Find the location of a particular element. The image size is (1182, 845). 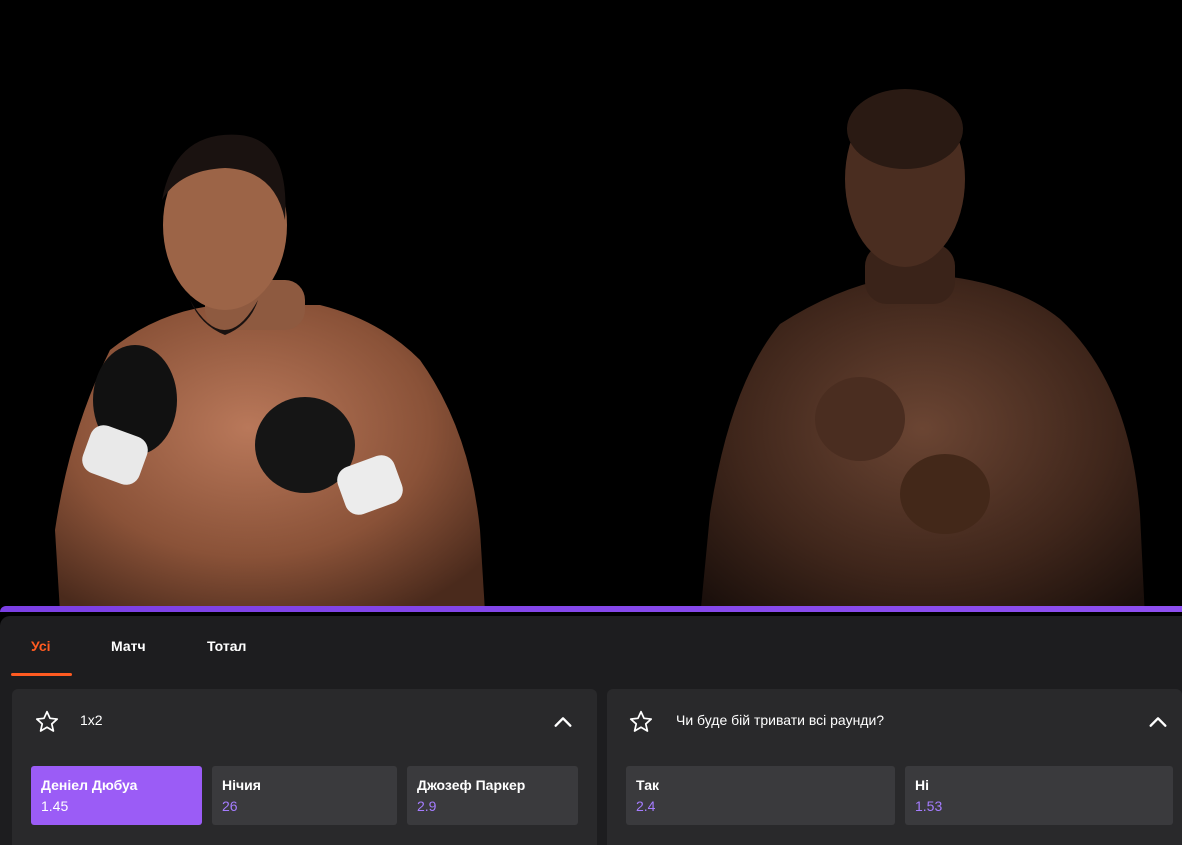

odd-value: 1.53 is located at coordinates (929, 806).